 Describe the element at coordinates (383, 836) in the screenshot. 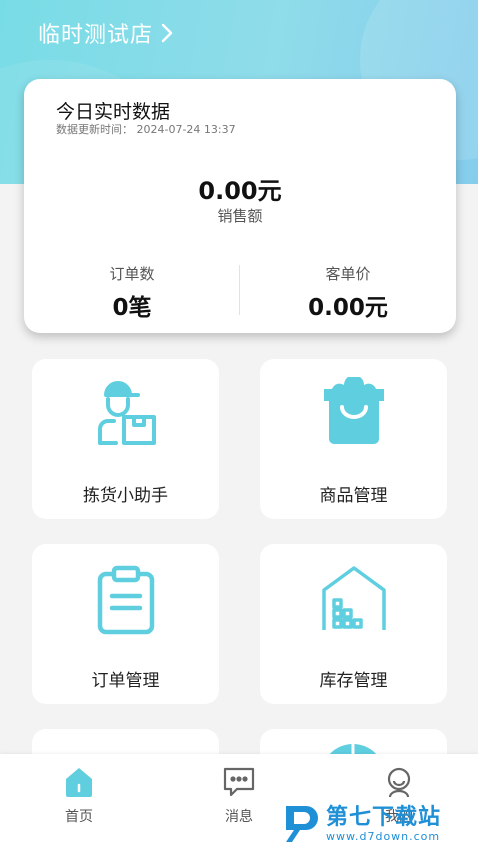

I see `watermark-url: www.d7down.com` at that location.